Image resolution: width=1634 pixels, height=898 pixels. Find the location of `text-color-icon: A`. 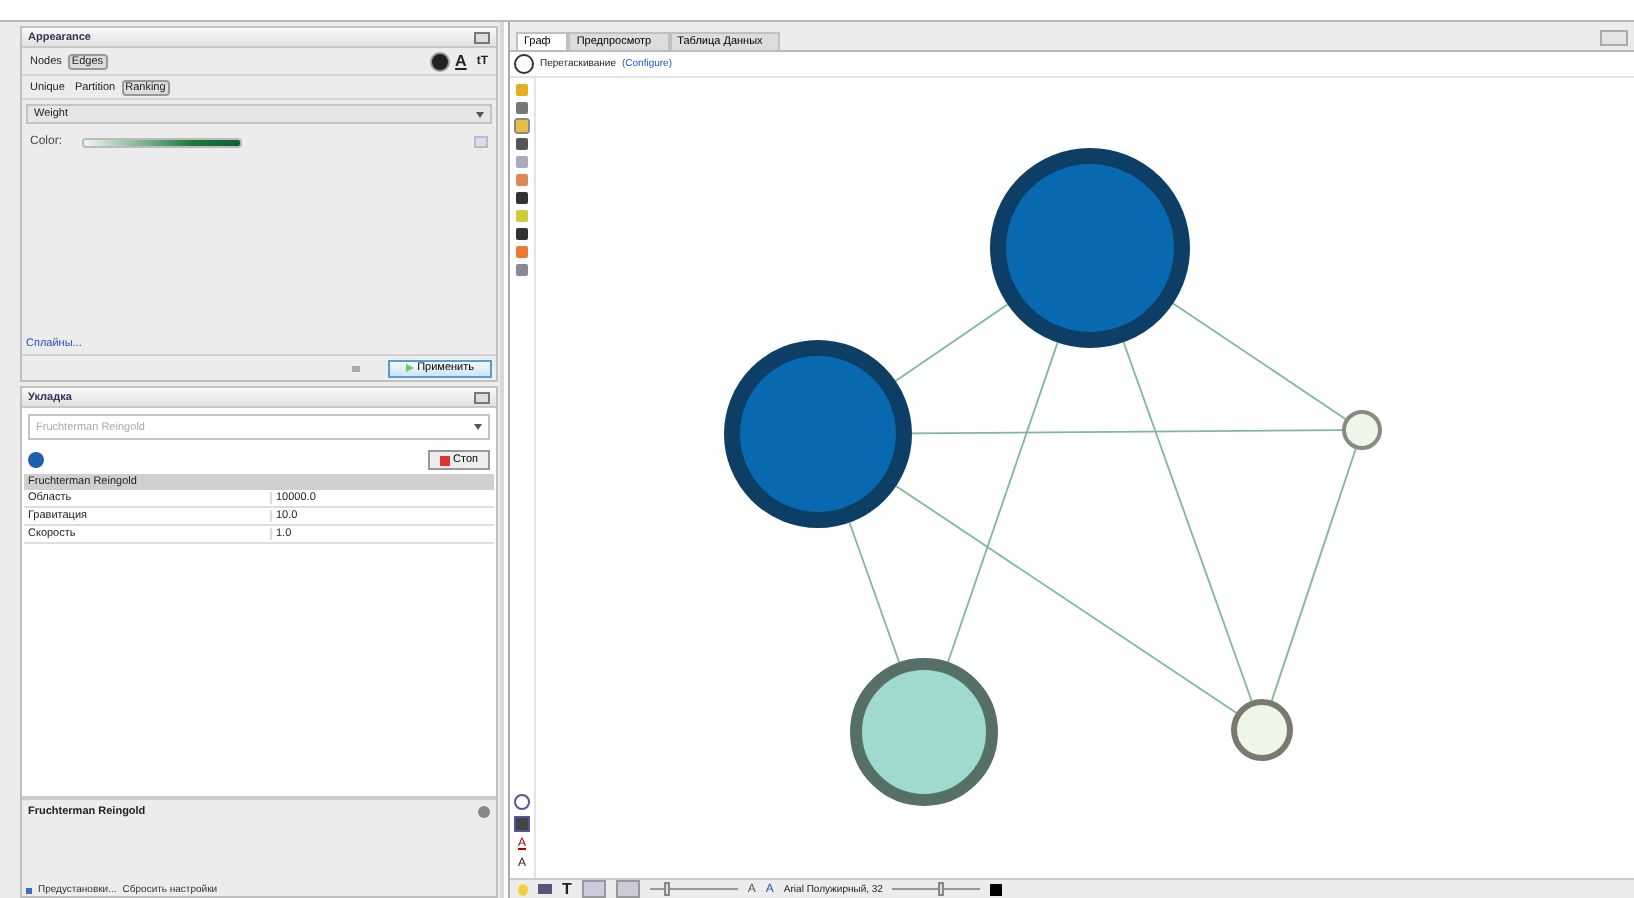

text-color-icon: A is located at coordinates (461, 61).